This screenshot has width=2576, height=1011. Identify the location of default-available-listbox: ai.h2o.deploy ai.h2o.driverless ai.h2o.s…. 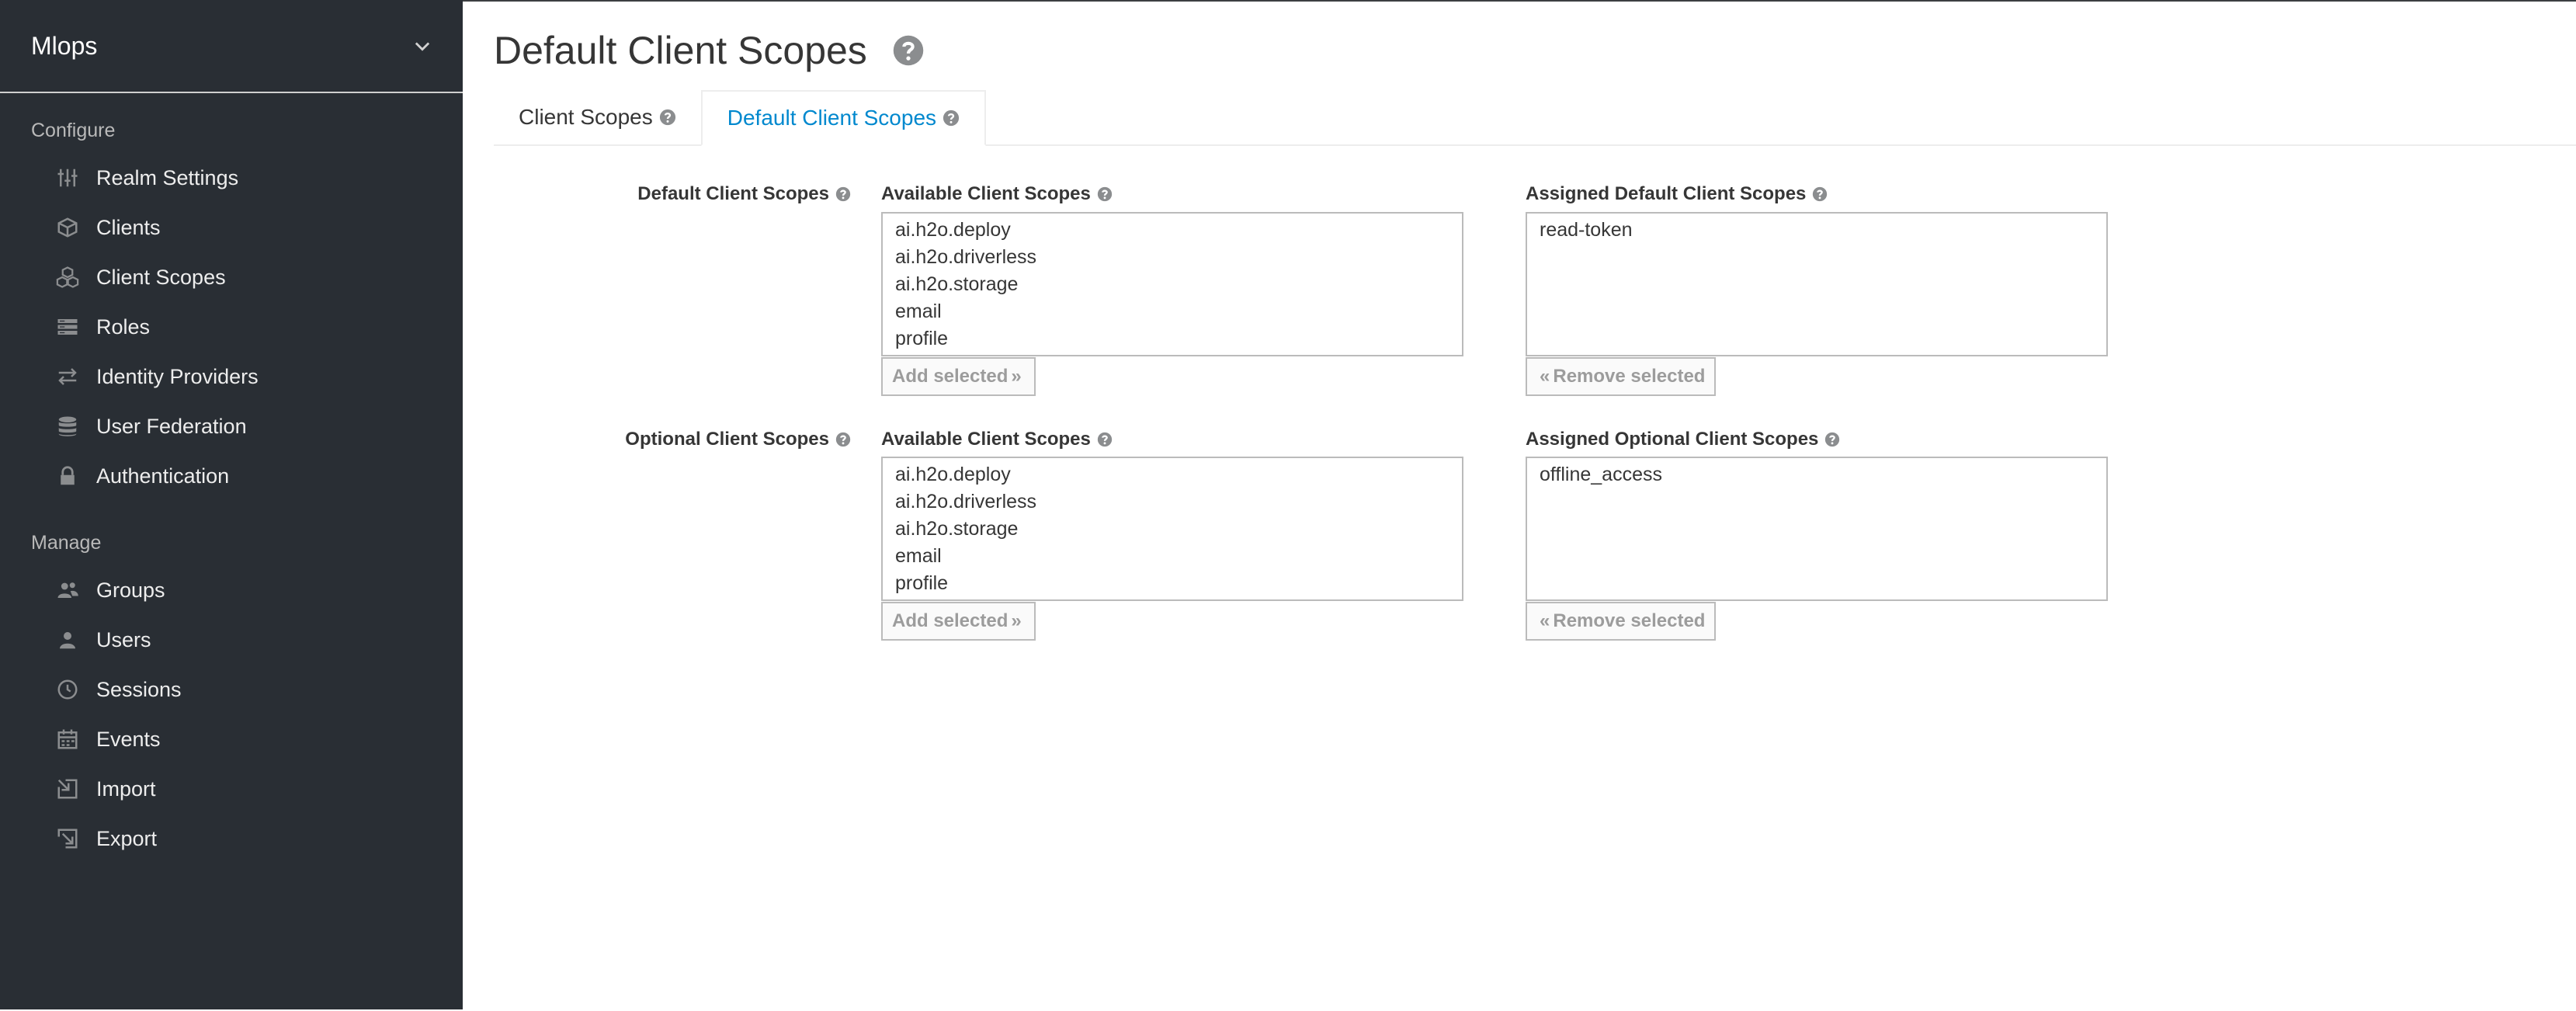
(1172, 284).